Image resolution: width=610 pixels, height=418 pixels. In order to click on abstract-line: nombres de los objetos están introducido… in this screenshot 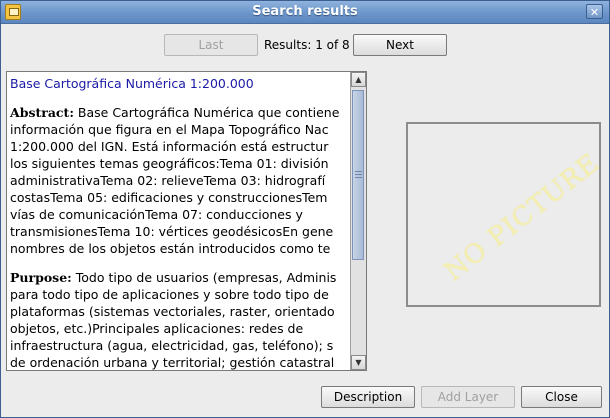, I will do `click(170, 248)`.